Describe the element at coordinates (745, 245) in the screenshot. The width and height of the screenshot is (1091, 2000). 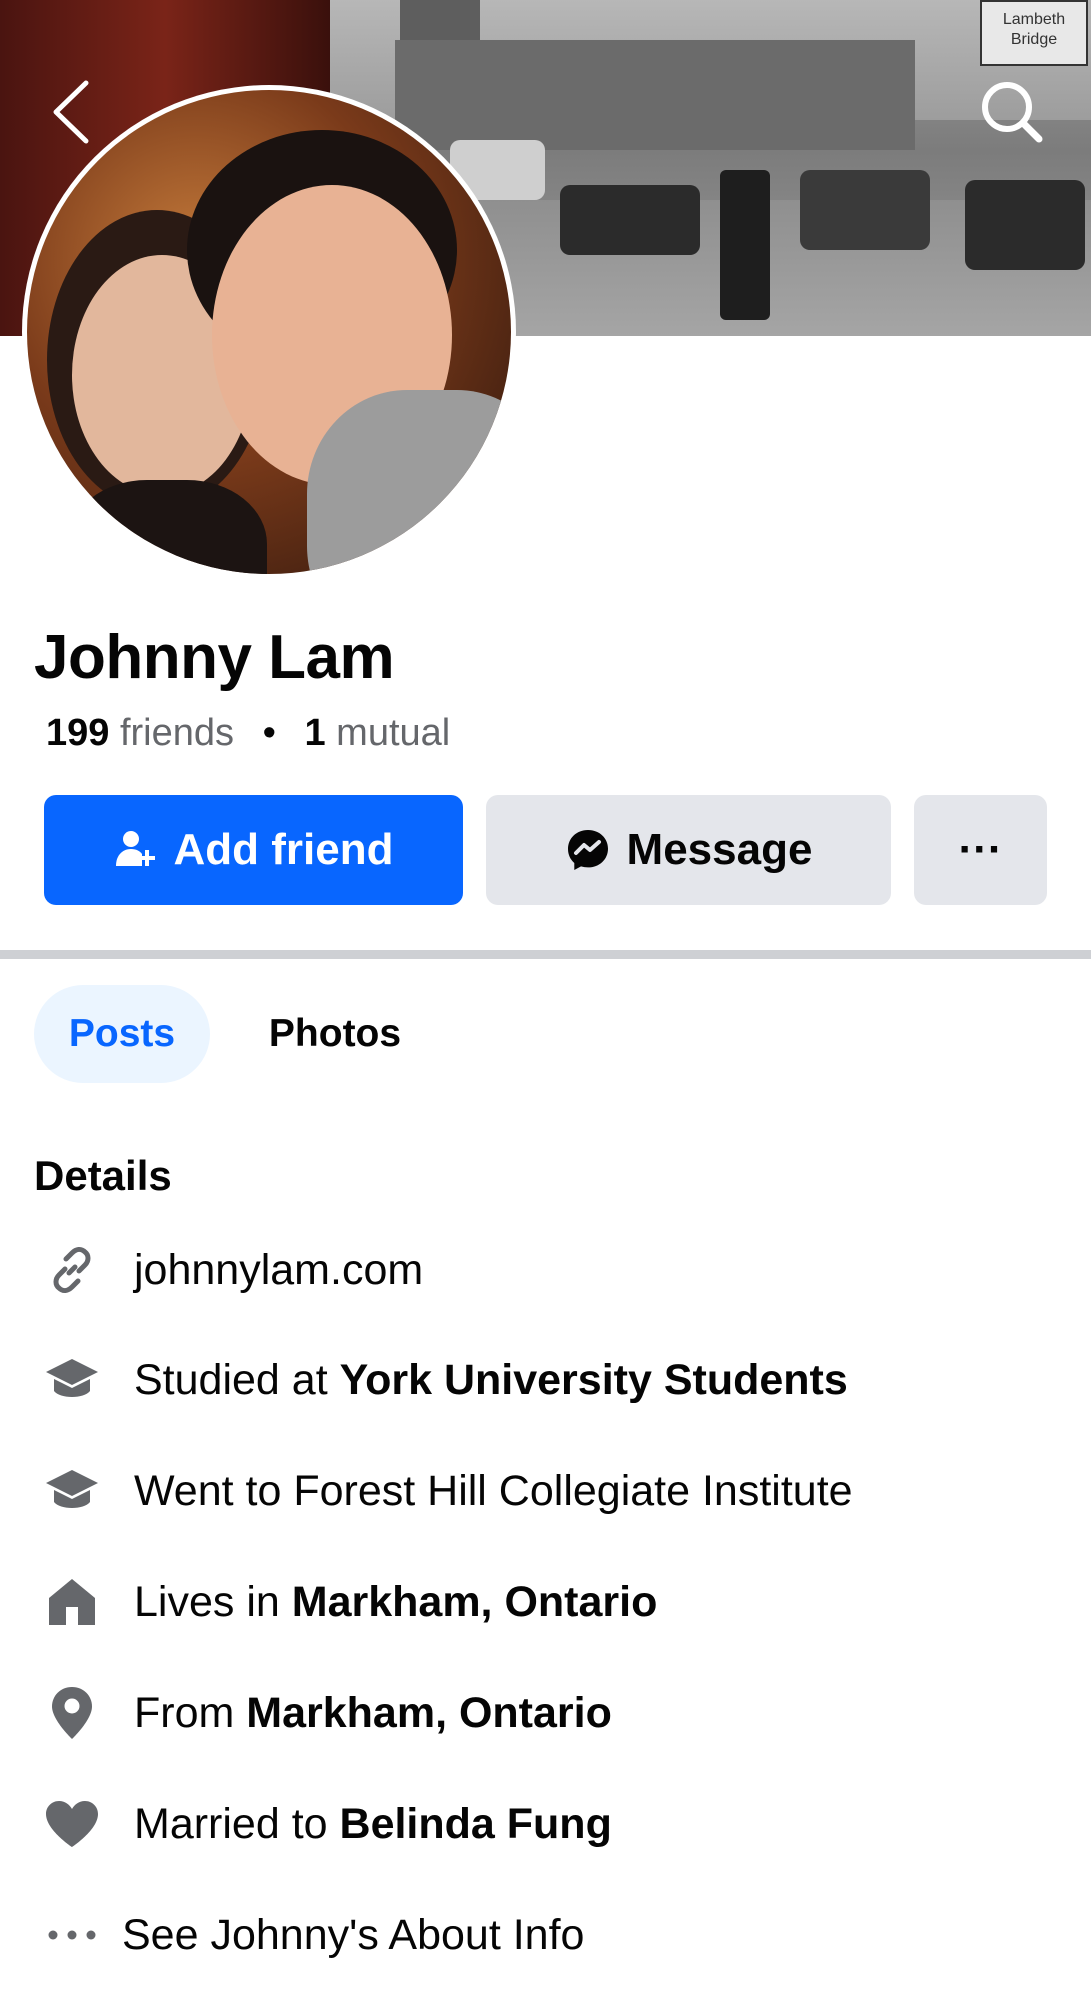
I see `cover-person` at that location.